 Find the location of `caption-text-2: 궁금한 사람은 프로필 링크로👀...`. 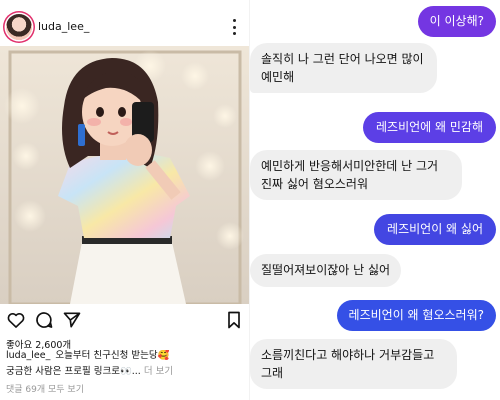

caption-text-2: 궁금한 사람은 프로필 링크로👀... is located at coordinates (75, 371).